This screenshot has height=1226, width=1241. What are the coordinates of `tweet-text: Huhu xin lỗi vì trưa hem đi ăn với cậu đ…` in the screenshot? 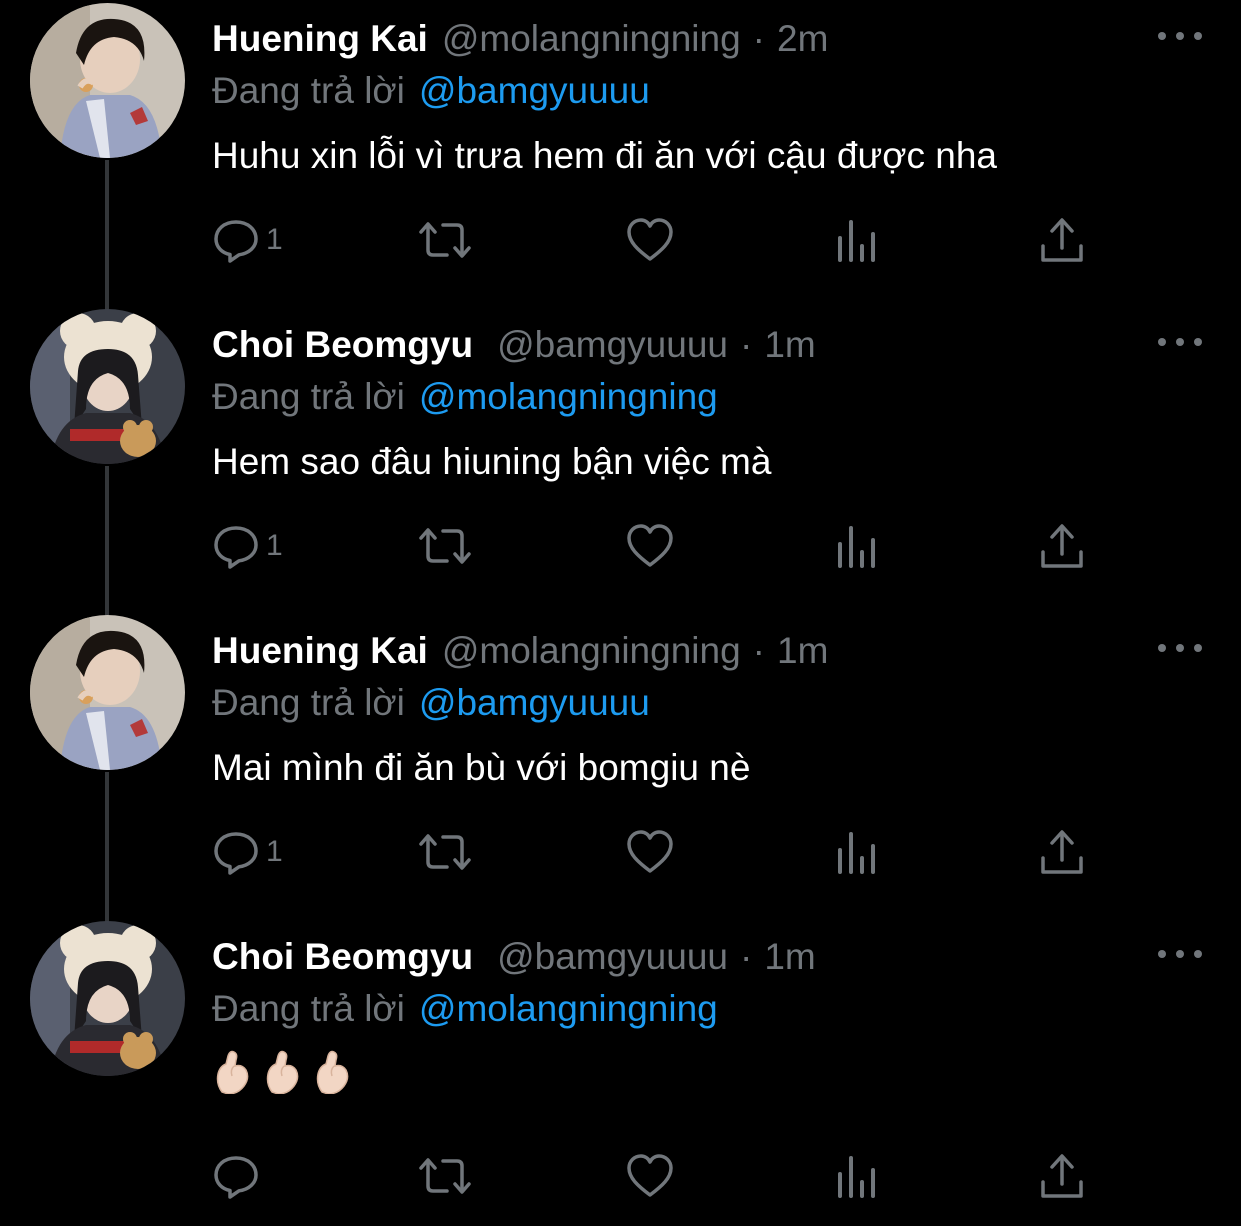 It's located at (604, 155).